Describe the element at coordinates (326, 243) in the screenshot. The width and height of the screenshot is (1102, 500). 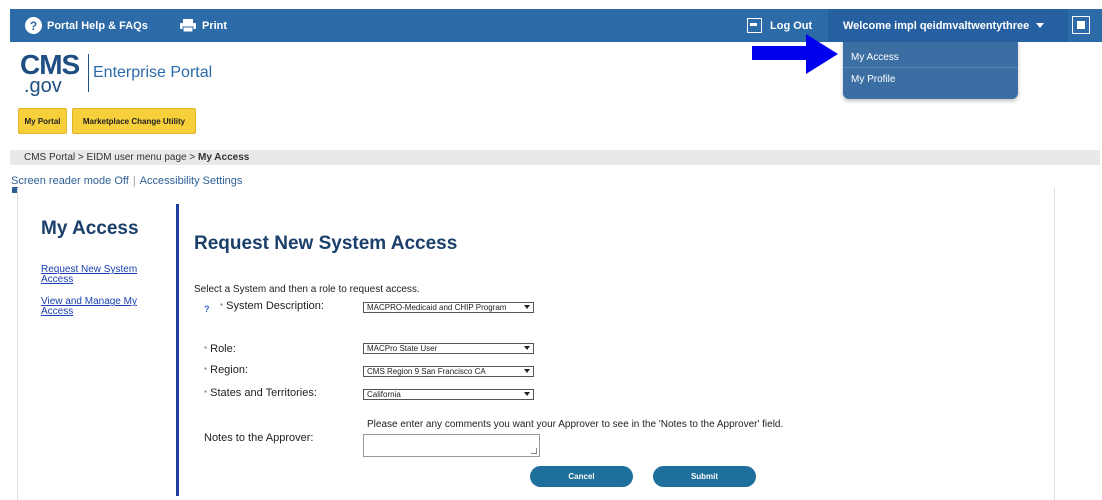
I see `page-title: Request New System Access` at that location.